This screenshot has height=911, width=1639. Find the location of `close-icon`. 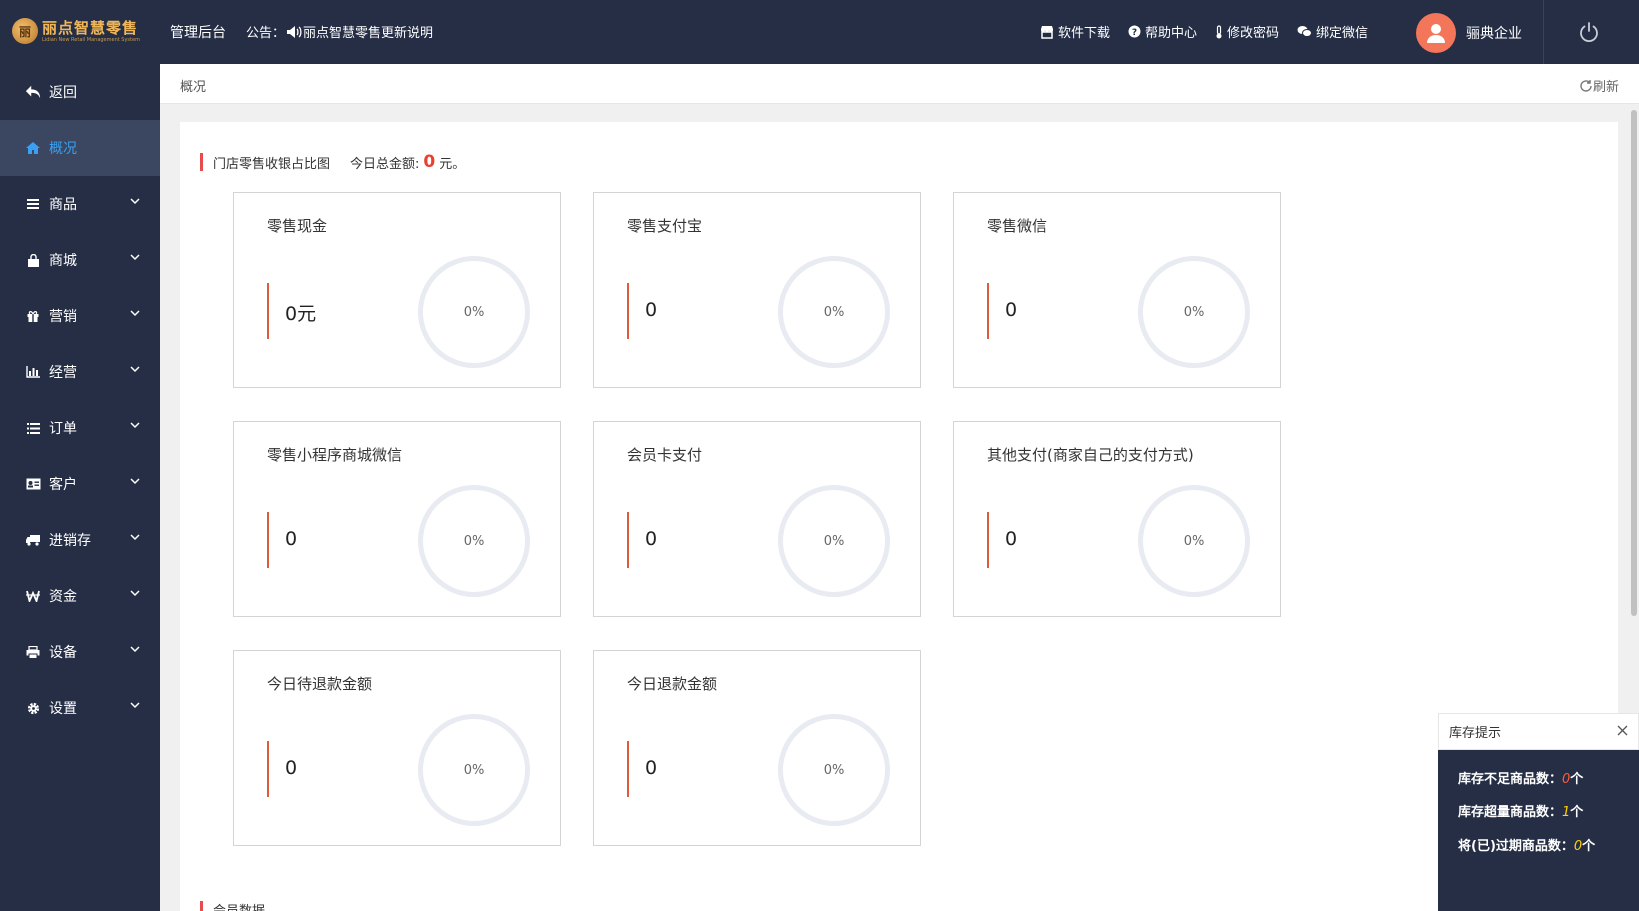

close-icon is located at coordinates (1622, 730).